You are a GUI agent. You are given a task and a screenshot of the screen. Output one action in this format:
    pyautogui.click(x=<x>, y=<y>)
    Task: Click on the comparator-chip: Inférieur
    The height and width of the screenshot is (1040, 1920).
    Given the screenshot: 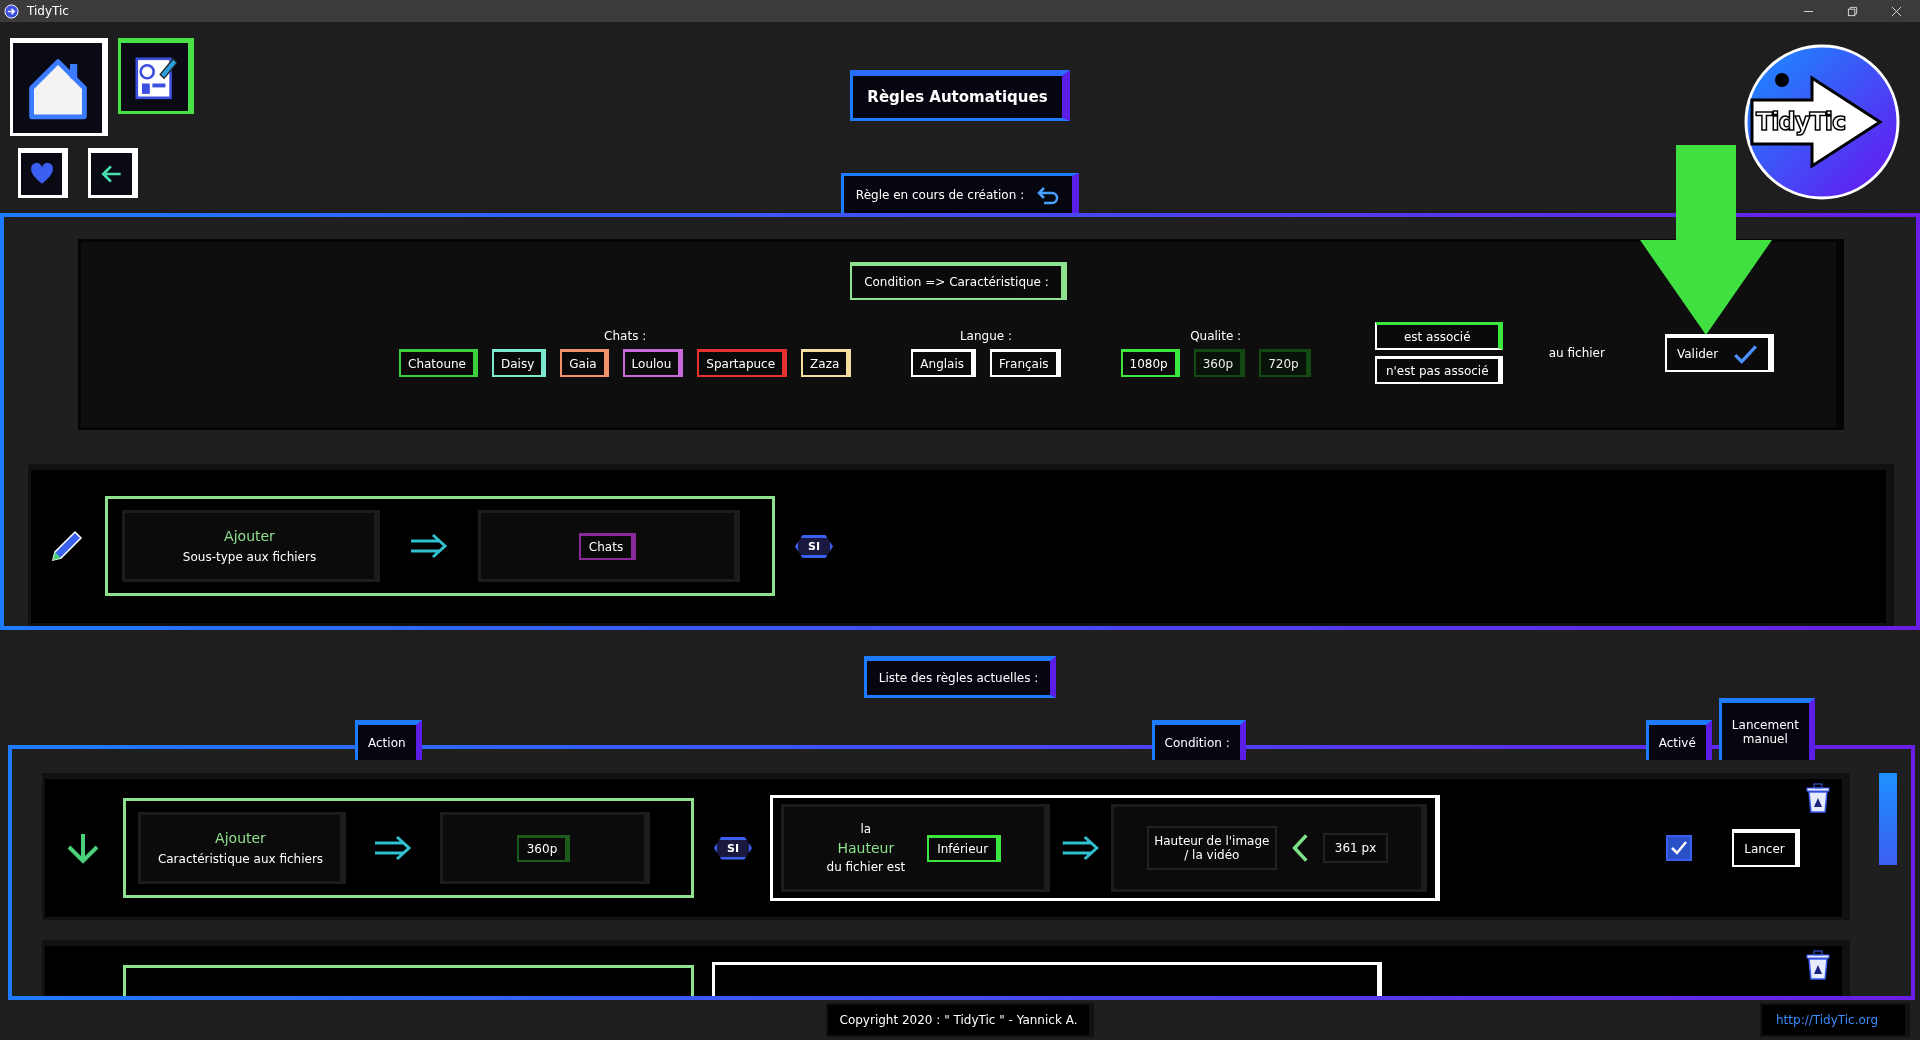 What is the action you would take?
    pyautogui.click(x=964, y=848)
    